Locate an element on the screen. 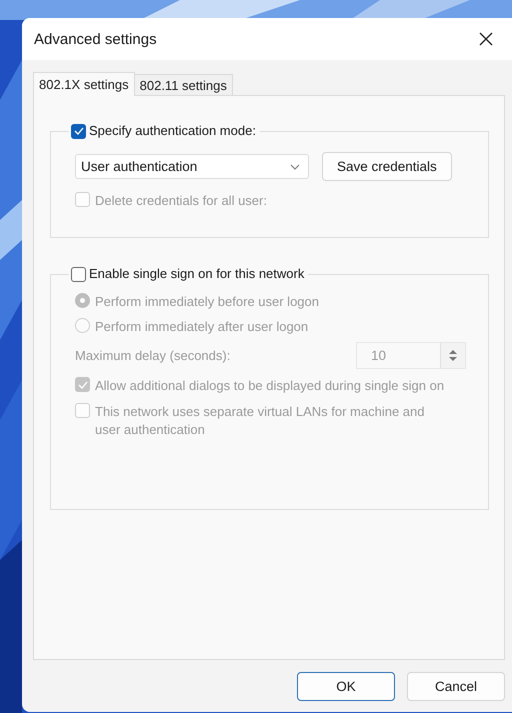 Image resolution: width=512 pixels, height=713 pixels. spin-arrows-icon is located at coordinates (452, 355).